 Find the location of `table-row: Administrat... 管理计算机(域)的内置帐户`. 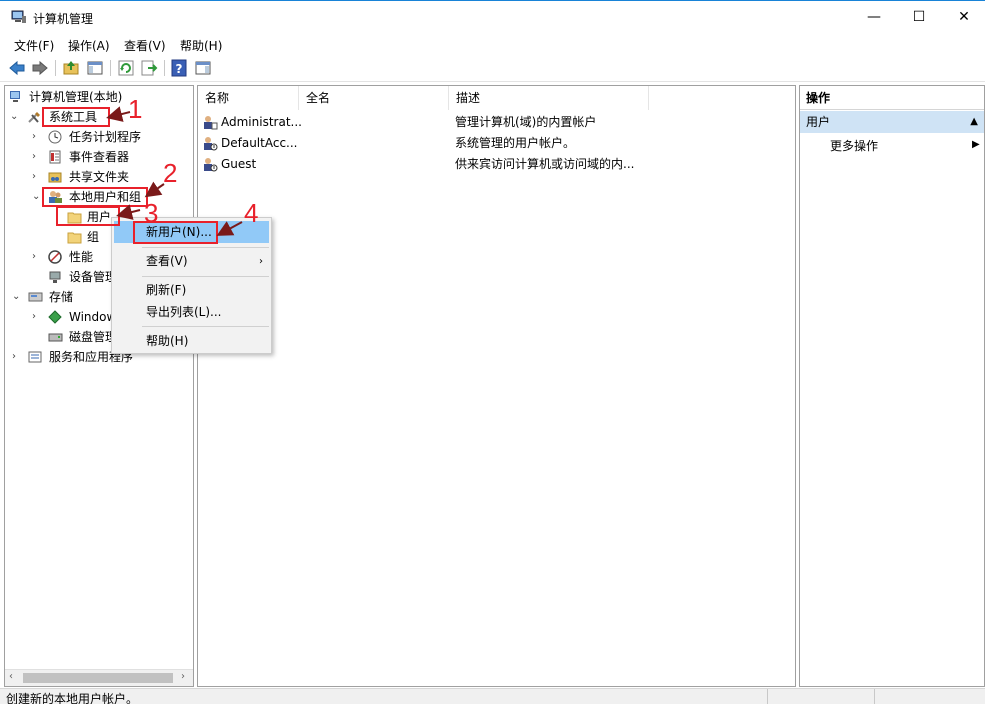

table-row: Administrat... 管理计算机(域)的内置帐户 is located at coordinates (496, 122).